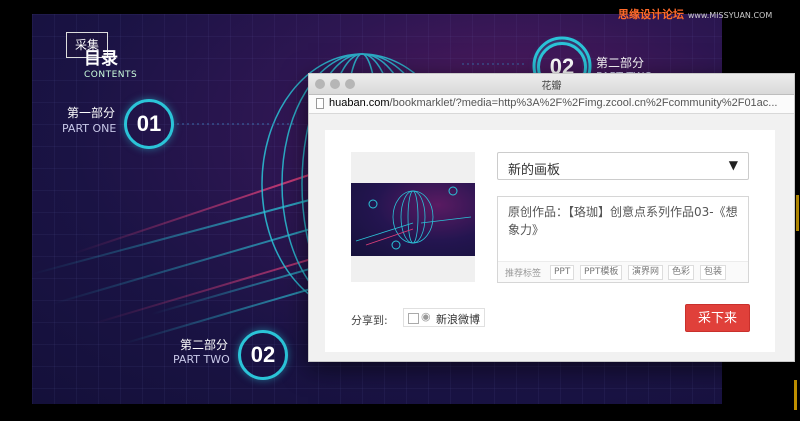 The height and width of the screenshot is (421, 800). Describe the element at coordinates (458, 319) in the screenshot. I see `weibo-label: 新浪微博` at that location.